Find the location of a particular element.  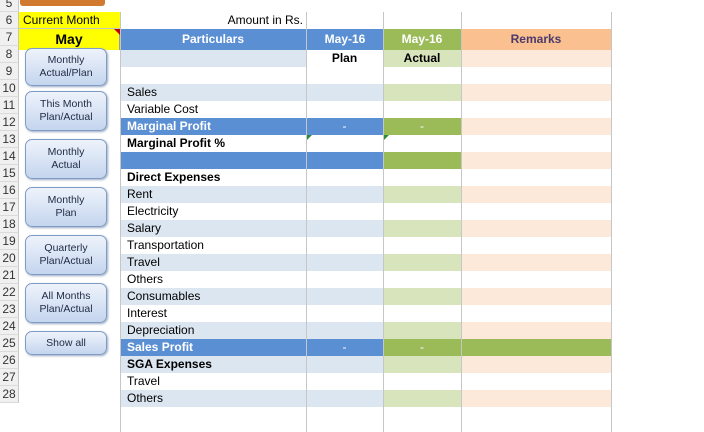

row-number: 27 is located at coordinates (9, 377).